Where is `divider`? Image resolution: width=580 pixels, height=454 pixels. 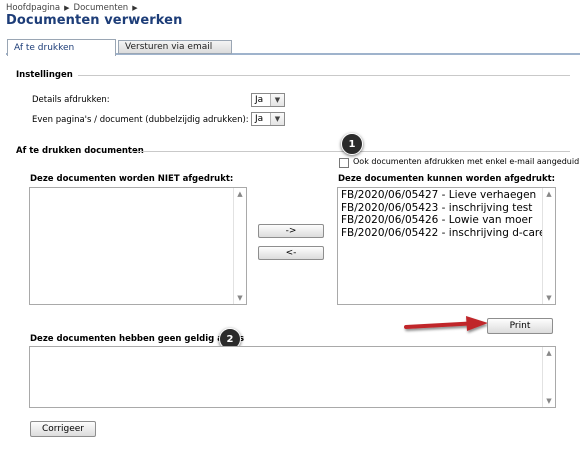 divider is located at coordinates (324, 75).